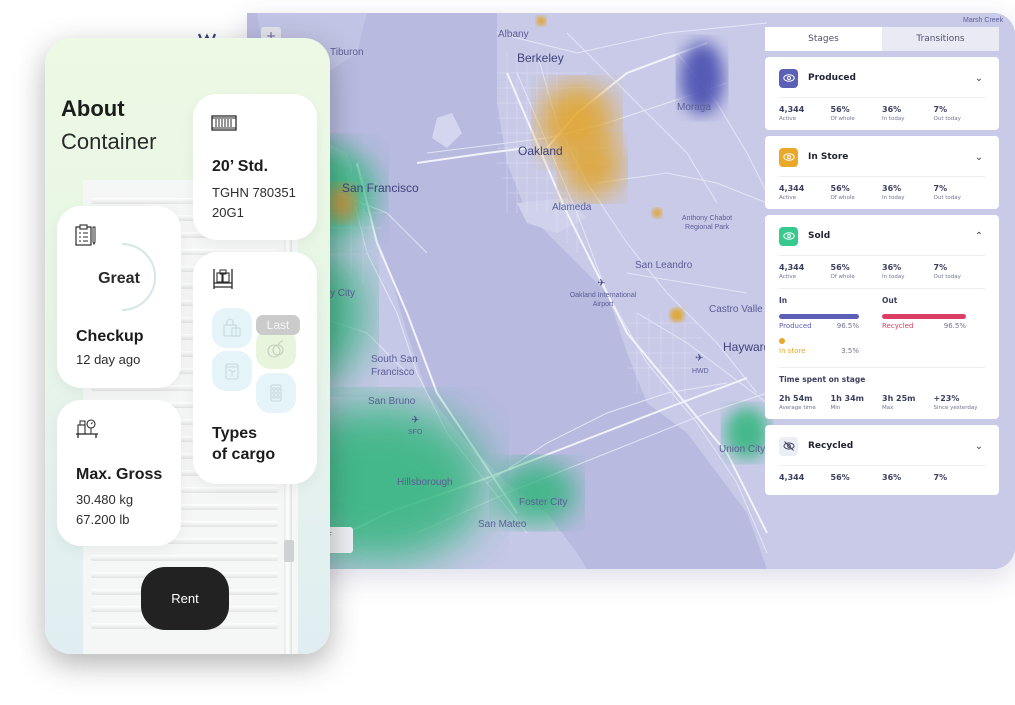  Describe the element at coordinates (788, 446) in the screenshot. I see `eye-off-icon` at that location.